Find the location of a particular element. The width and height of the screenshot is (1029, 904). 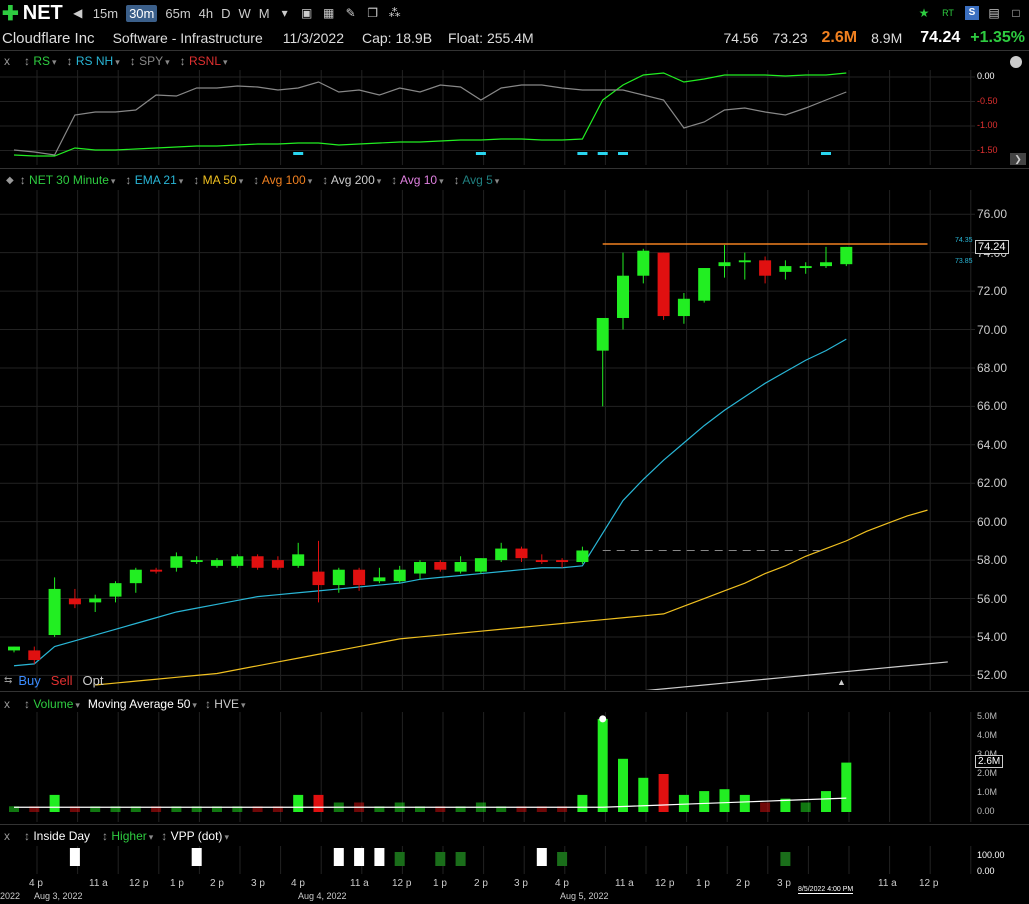

hve-dot is located at coordinates (603, 719).